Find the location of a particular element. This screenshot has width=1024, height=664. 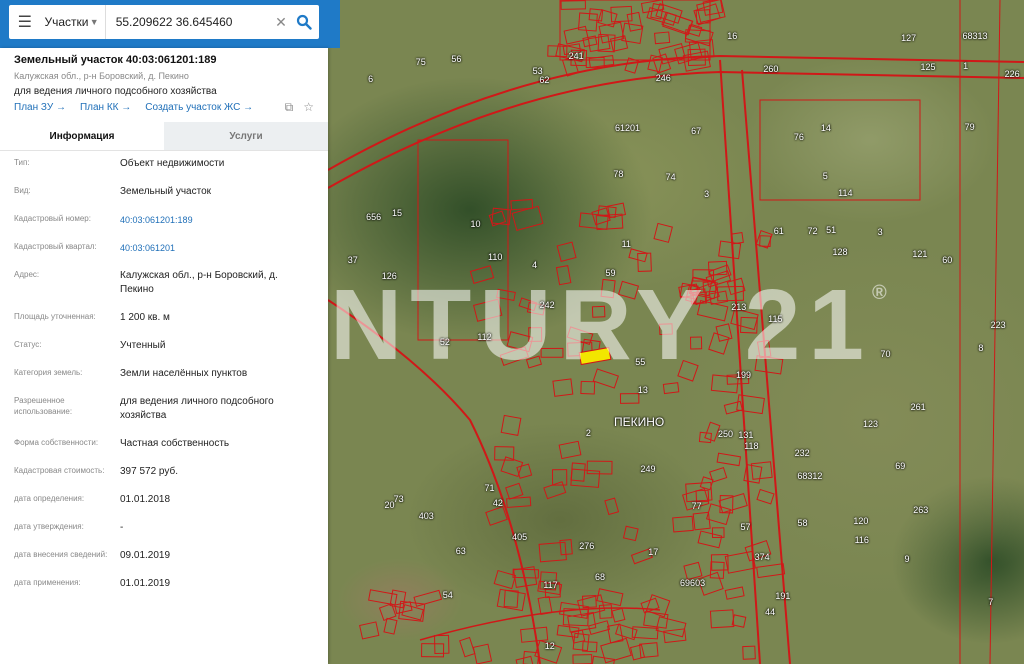

parcel-number-label: 3 is located at coordinates (707, 194).